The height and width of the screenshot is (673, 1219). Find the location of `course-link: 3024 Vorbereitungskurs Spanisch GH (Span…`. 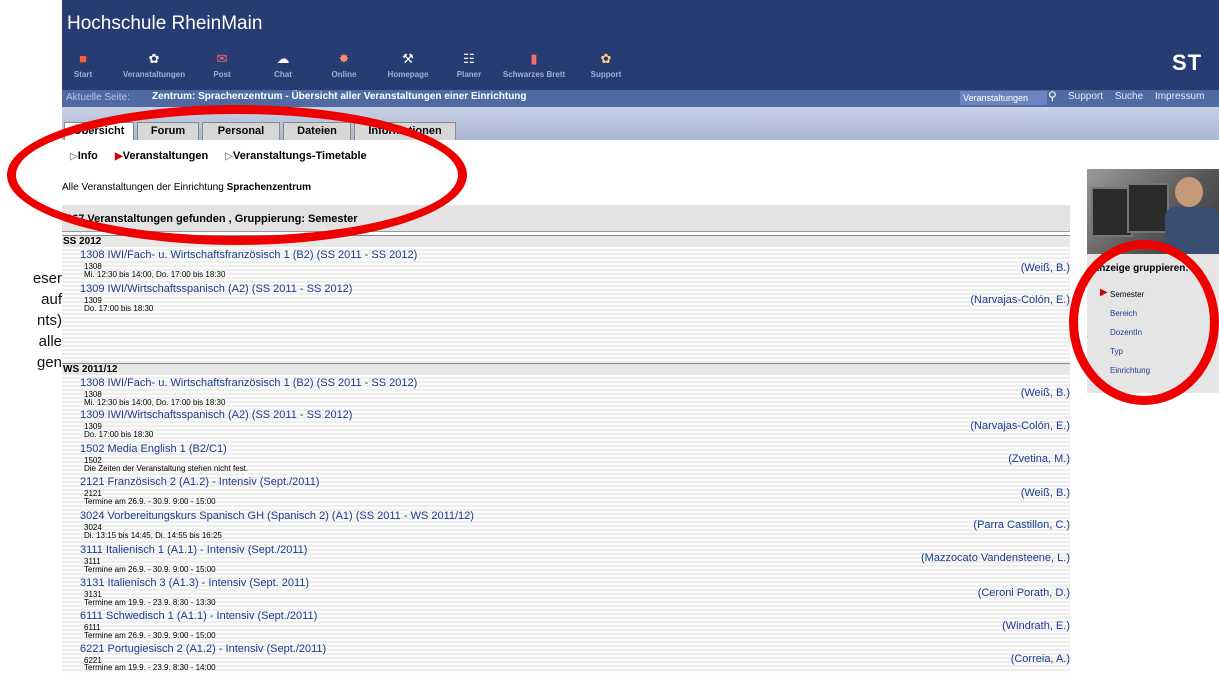

course-link: 3024 Vorbereitungskurs Spanisch GH (Span… is located at coordinates (277, 516).